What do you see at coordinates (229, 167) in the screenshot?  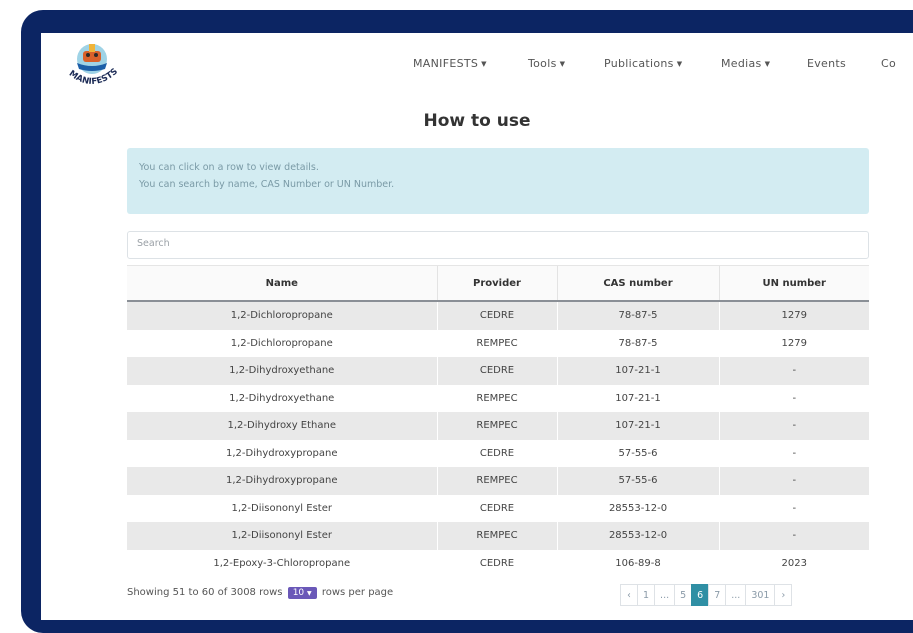 I see `info-line: You can click on a row to view details.` at bounding box center [229, 167].